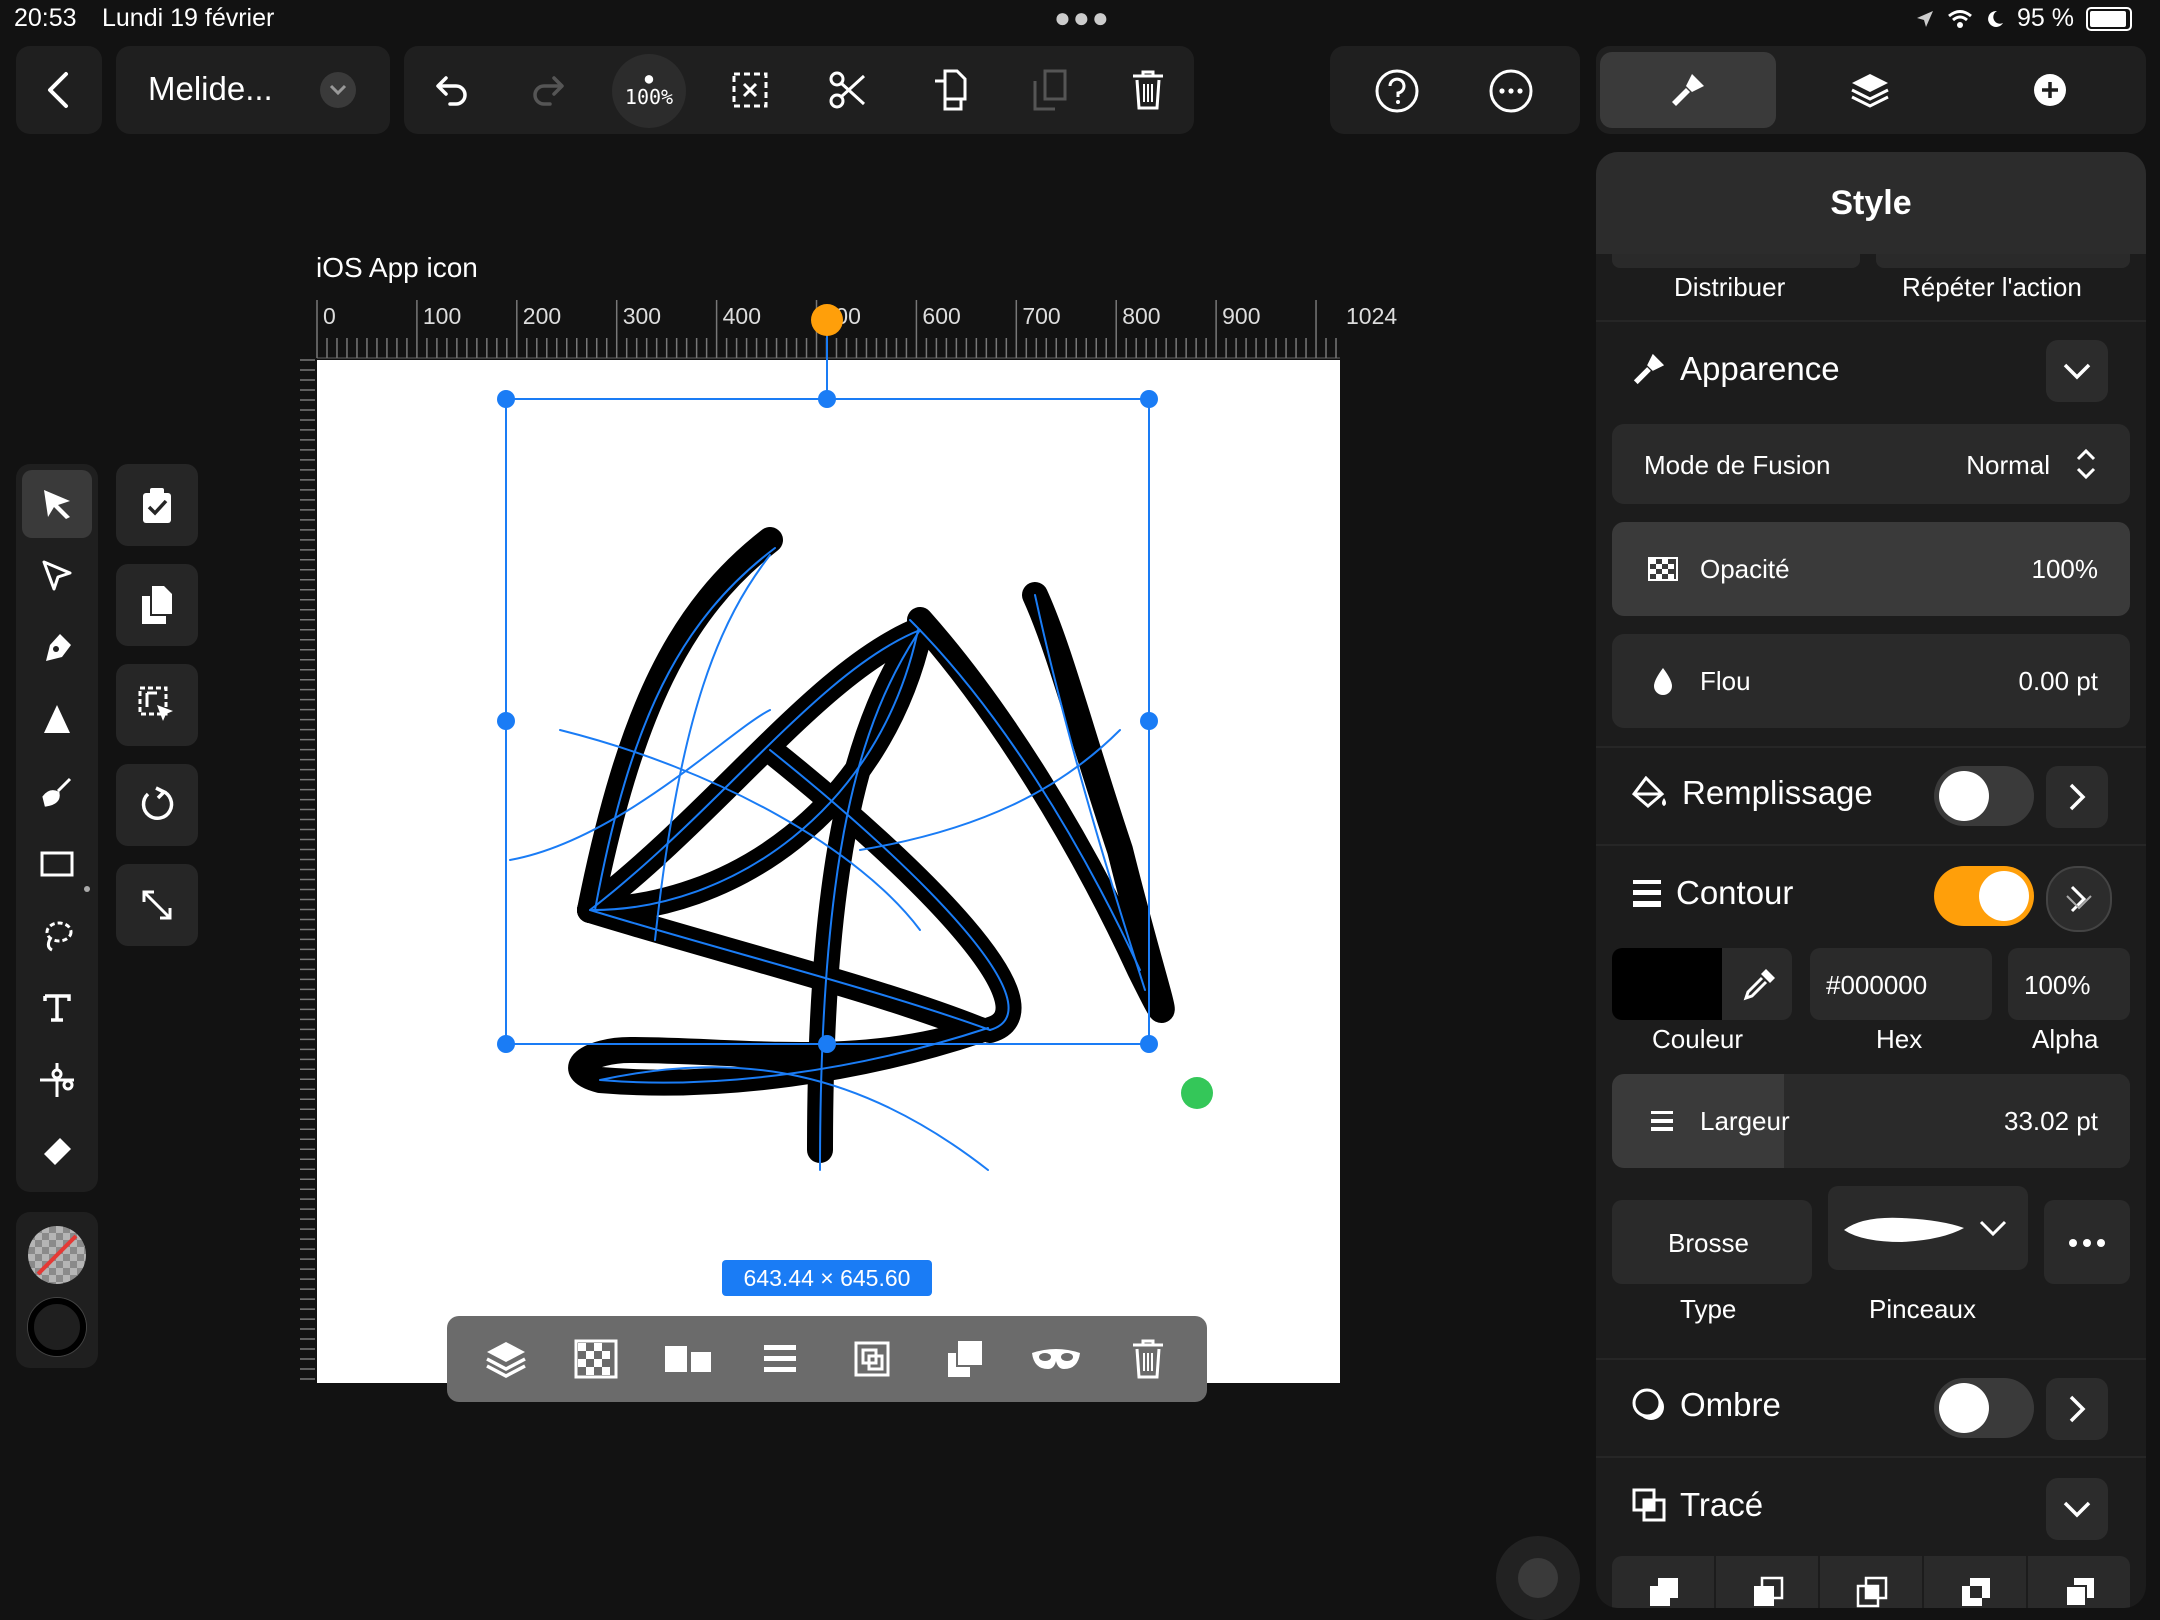  What do you see at coordinates (1730, 1404) in the screenshot?
I see `shadow-title: Ombre` at bounding box center [1730, 1404].